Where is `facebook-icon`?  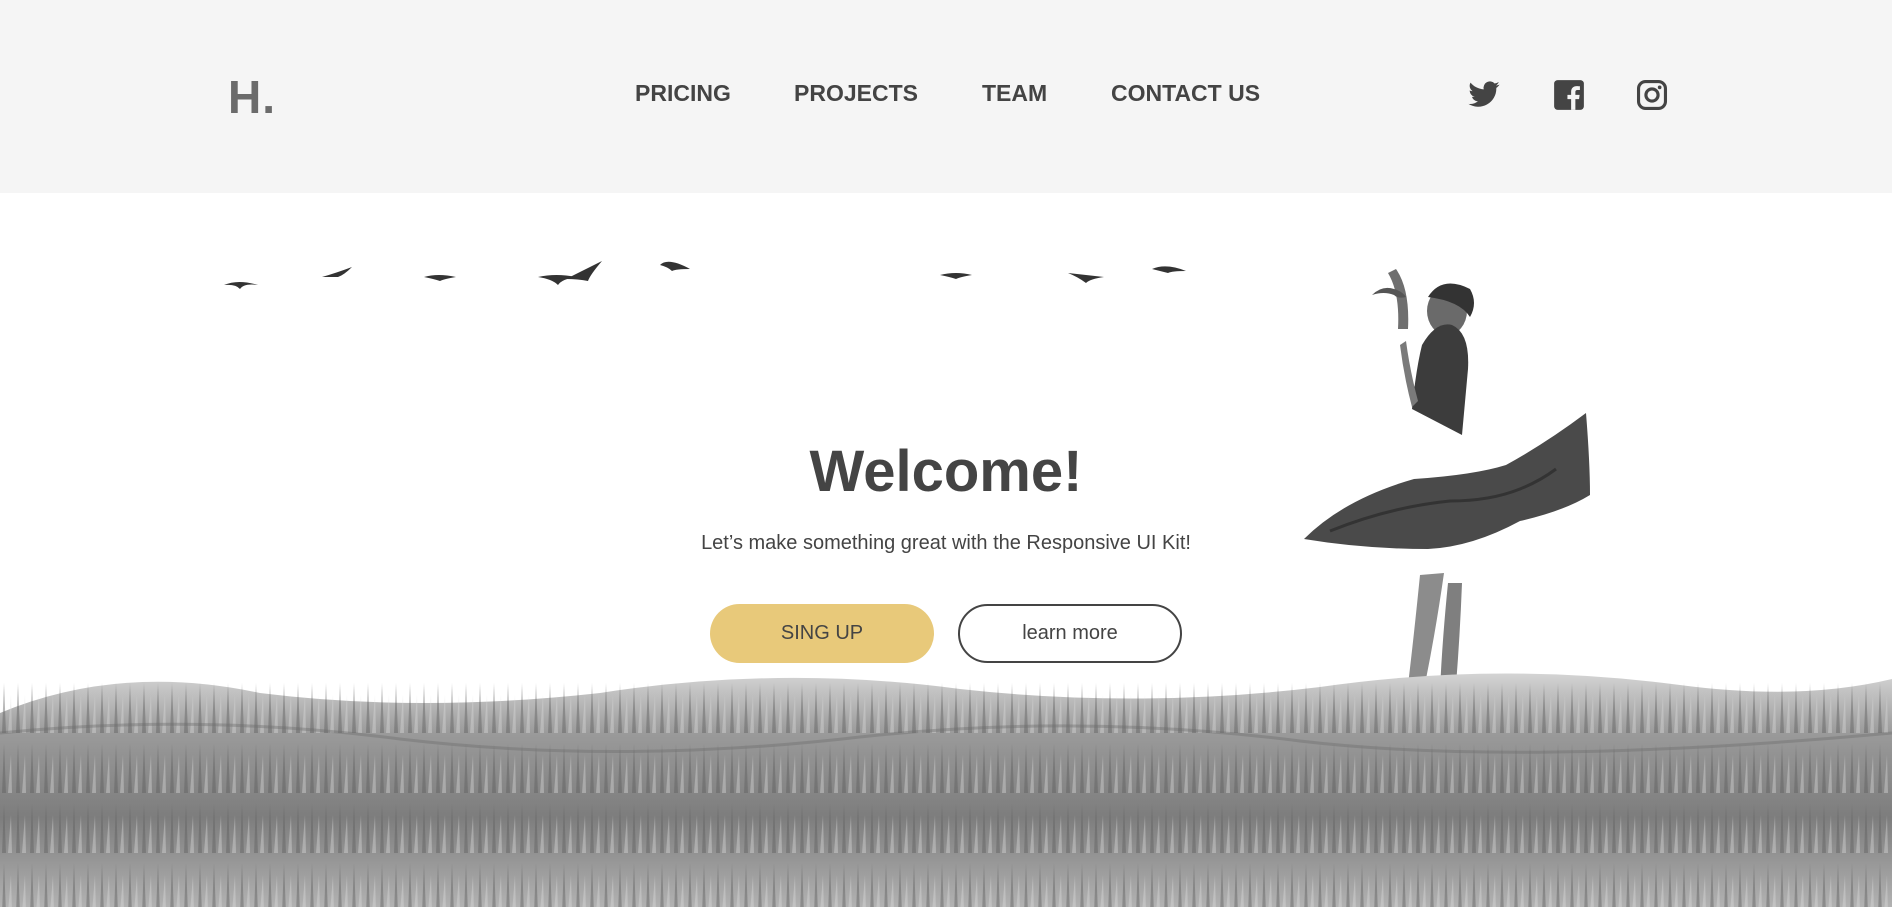
facebook-icon is located at coordinates (1569, 95).